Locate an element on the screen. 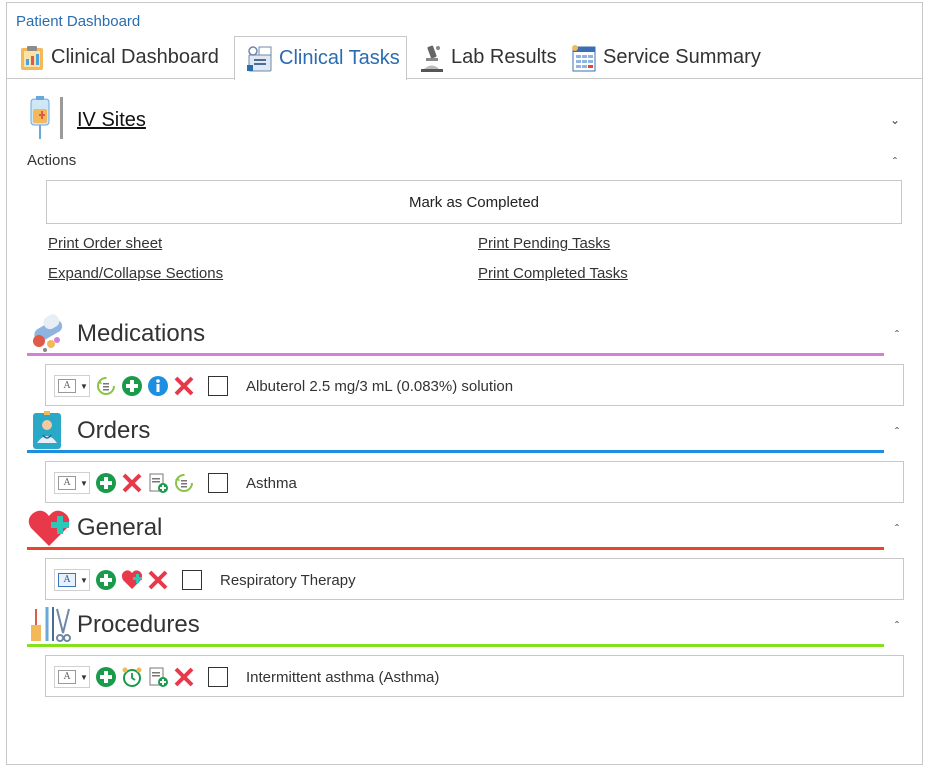 Image resolution: width=927 pixels, height=770 pixels. section-title: Medications is located at coordinates (141, 333).